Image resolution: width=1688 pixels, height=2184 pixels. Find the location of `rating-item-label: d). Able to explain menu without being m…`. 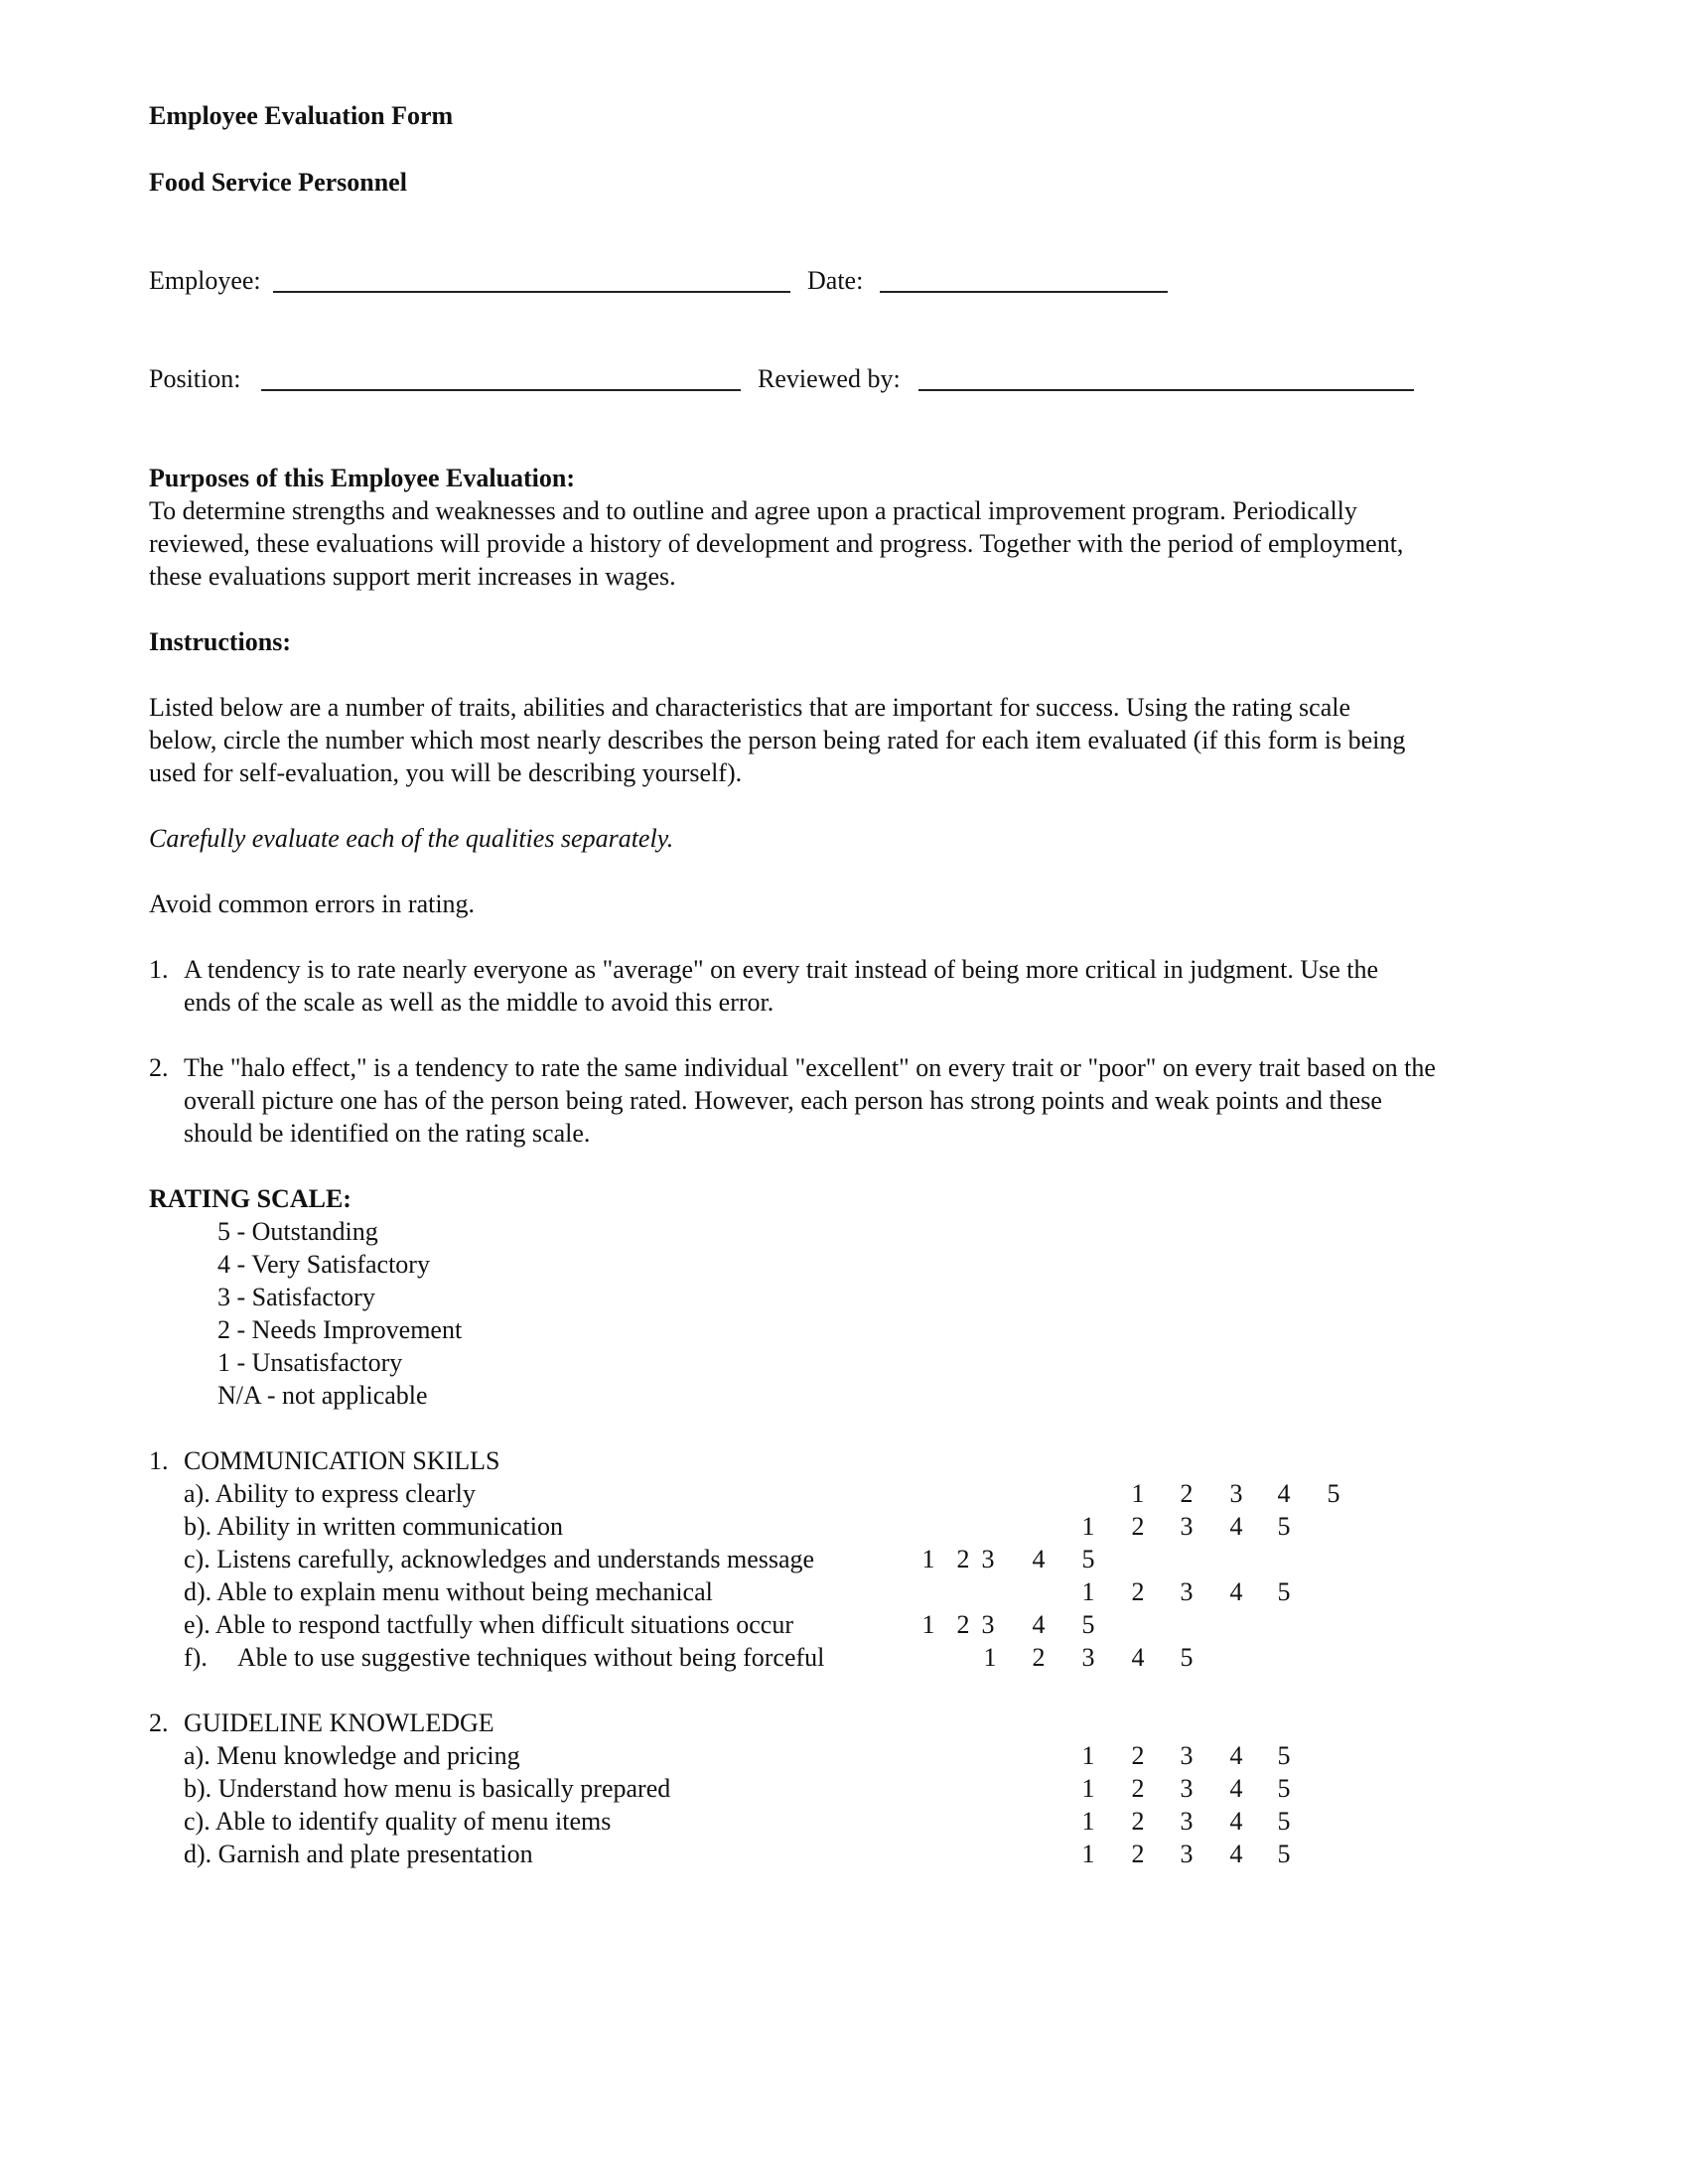

rating-item-label: d). Able to explain menu without being m… is located at coordinates (448, 1591).